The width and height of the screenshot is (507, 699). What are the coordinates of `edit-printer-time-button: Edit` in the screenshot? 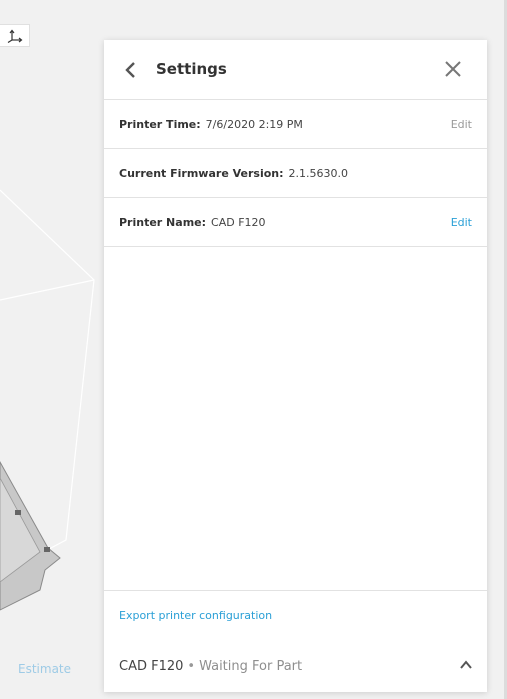 It's located at (461, 124).